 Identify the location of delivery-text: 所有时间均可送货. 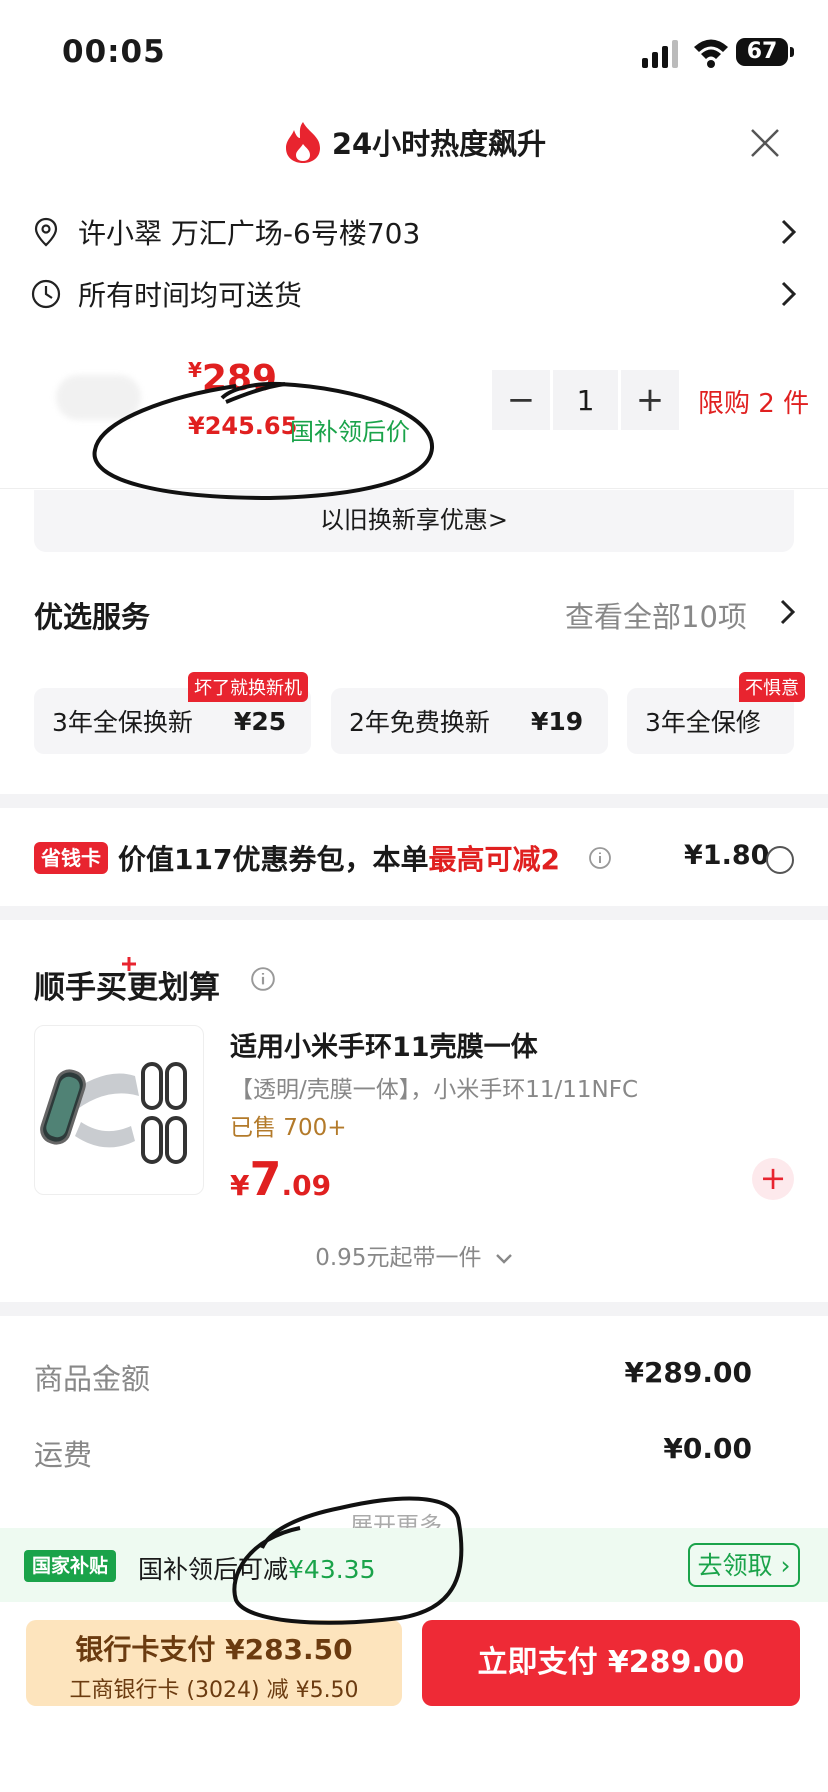
(190, 295).